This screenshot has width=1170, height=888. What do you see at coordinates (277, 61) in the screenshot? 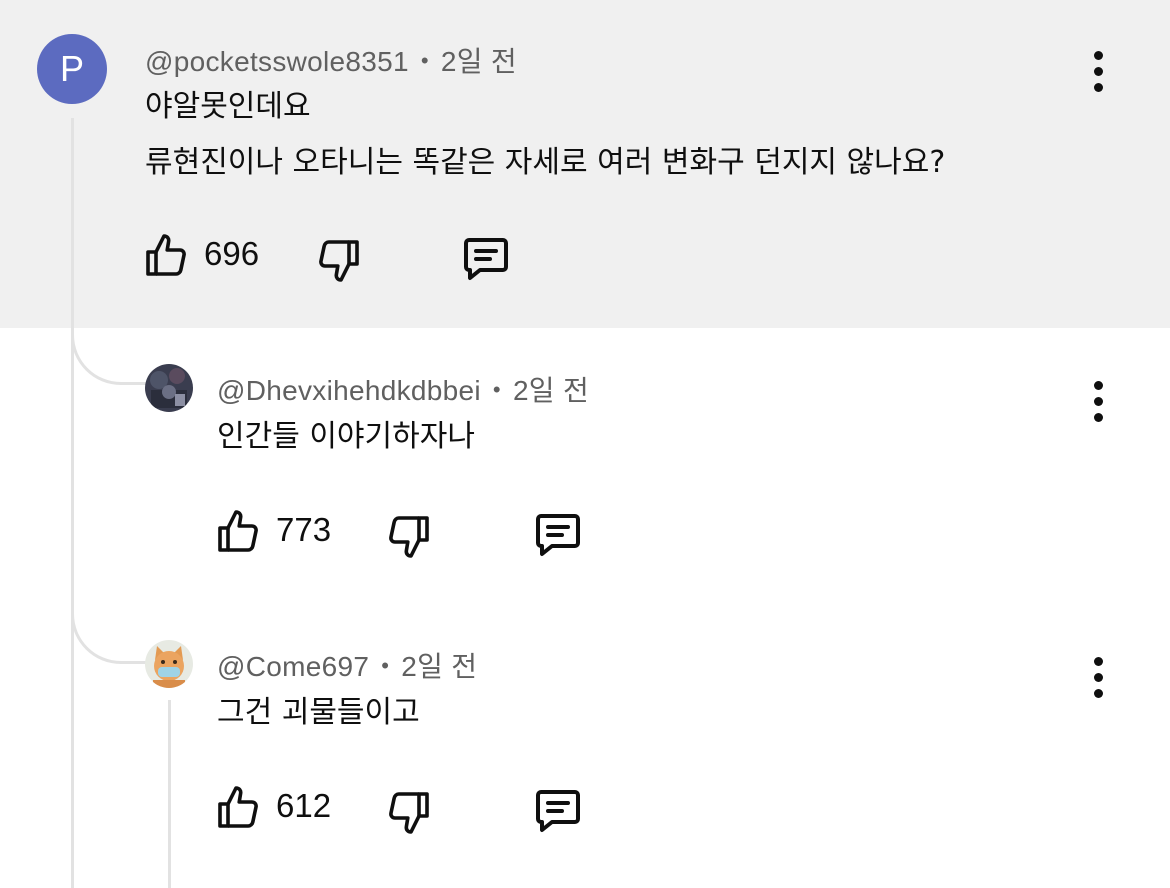
I see `author-handle: @pocketsswole8351` at bounding box center [277, 61].